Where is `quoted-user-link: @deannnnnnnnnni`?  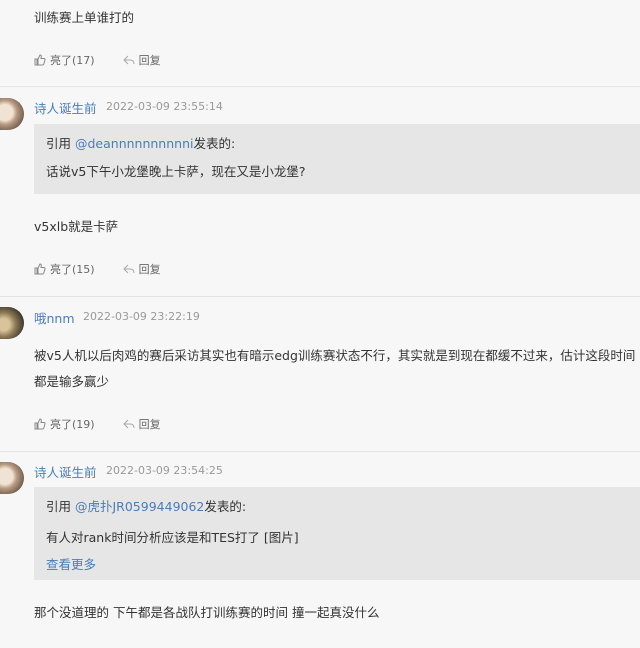
quoted-user-link: @deannnnnnnnnni is located at coordinates (134, 143).